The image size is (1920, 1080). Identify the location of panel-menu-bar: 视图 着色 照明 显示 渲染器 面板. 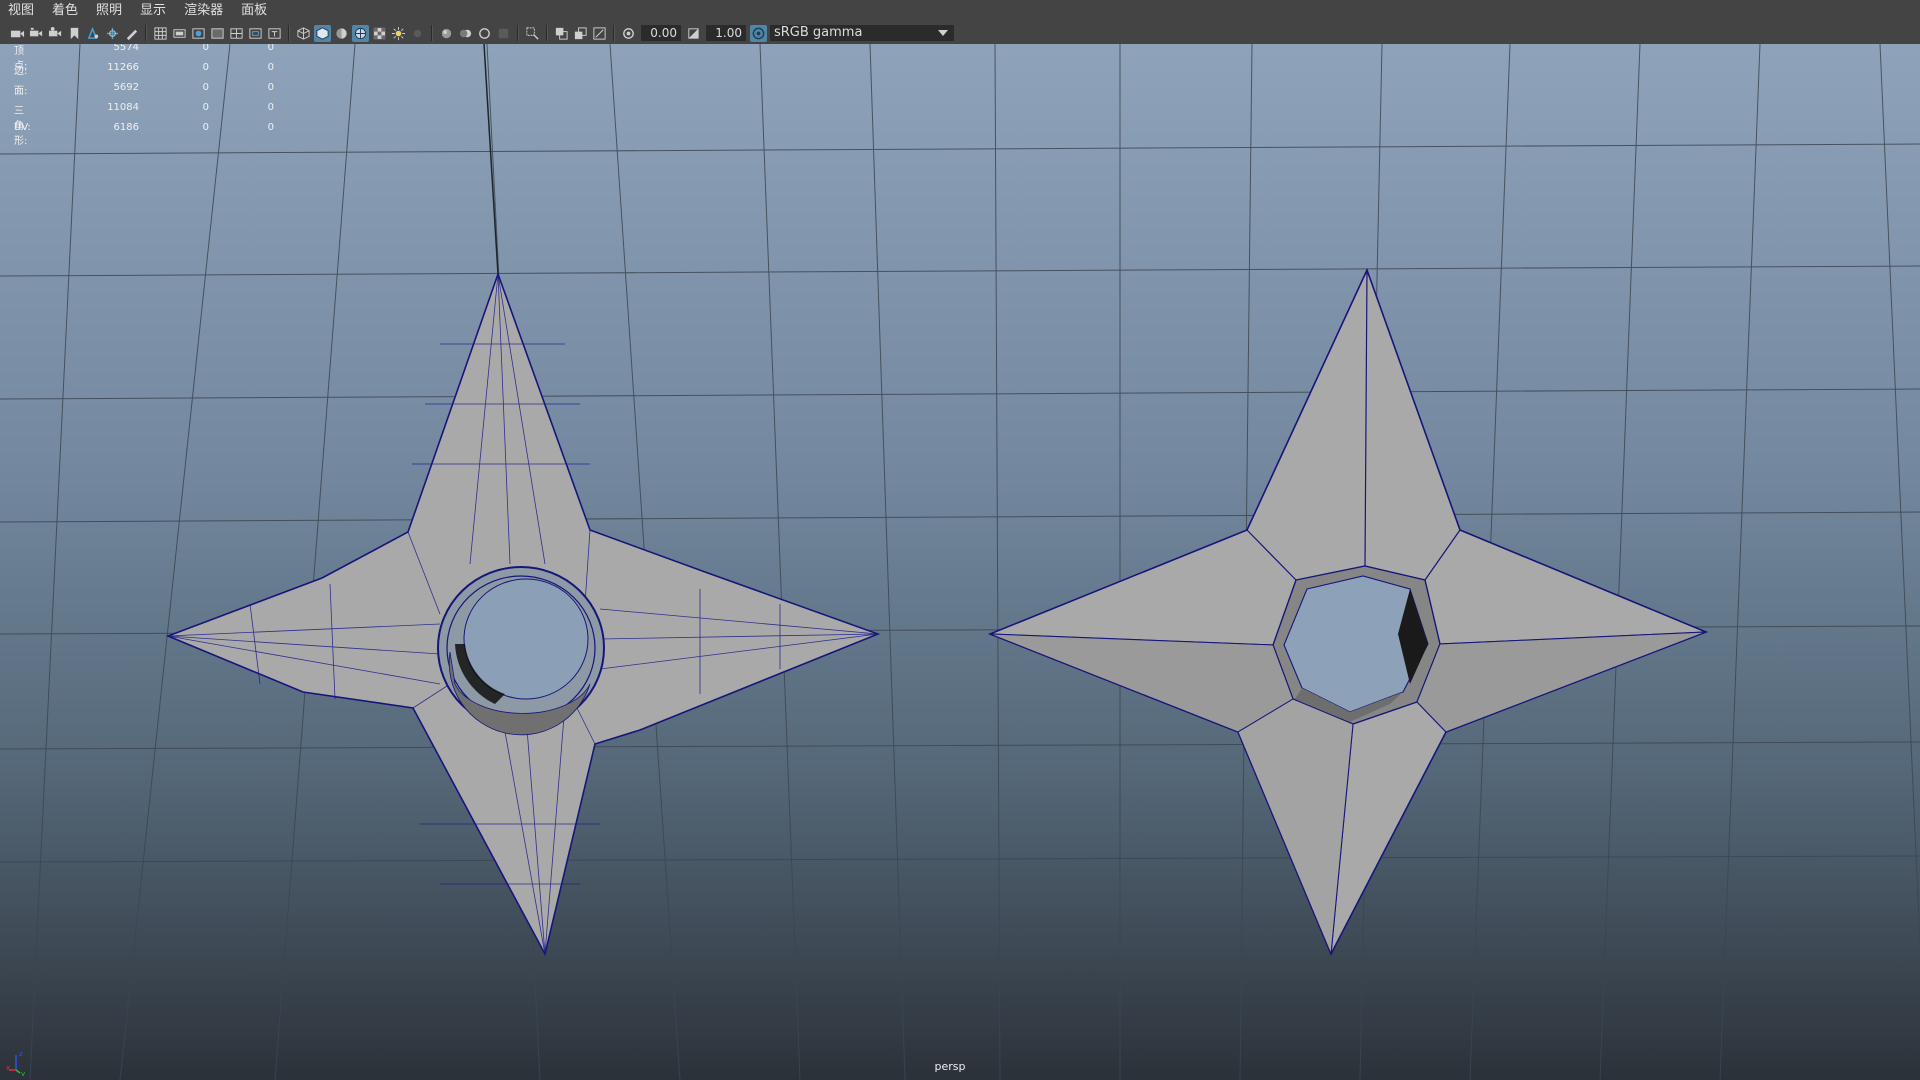
(960, 11).